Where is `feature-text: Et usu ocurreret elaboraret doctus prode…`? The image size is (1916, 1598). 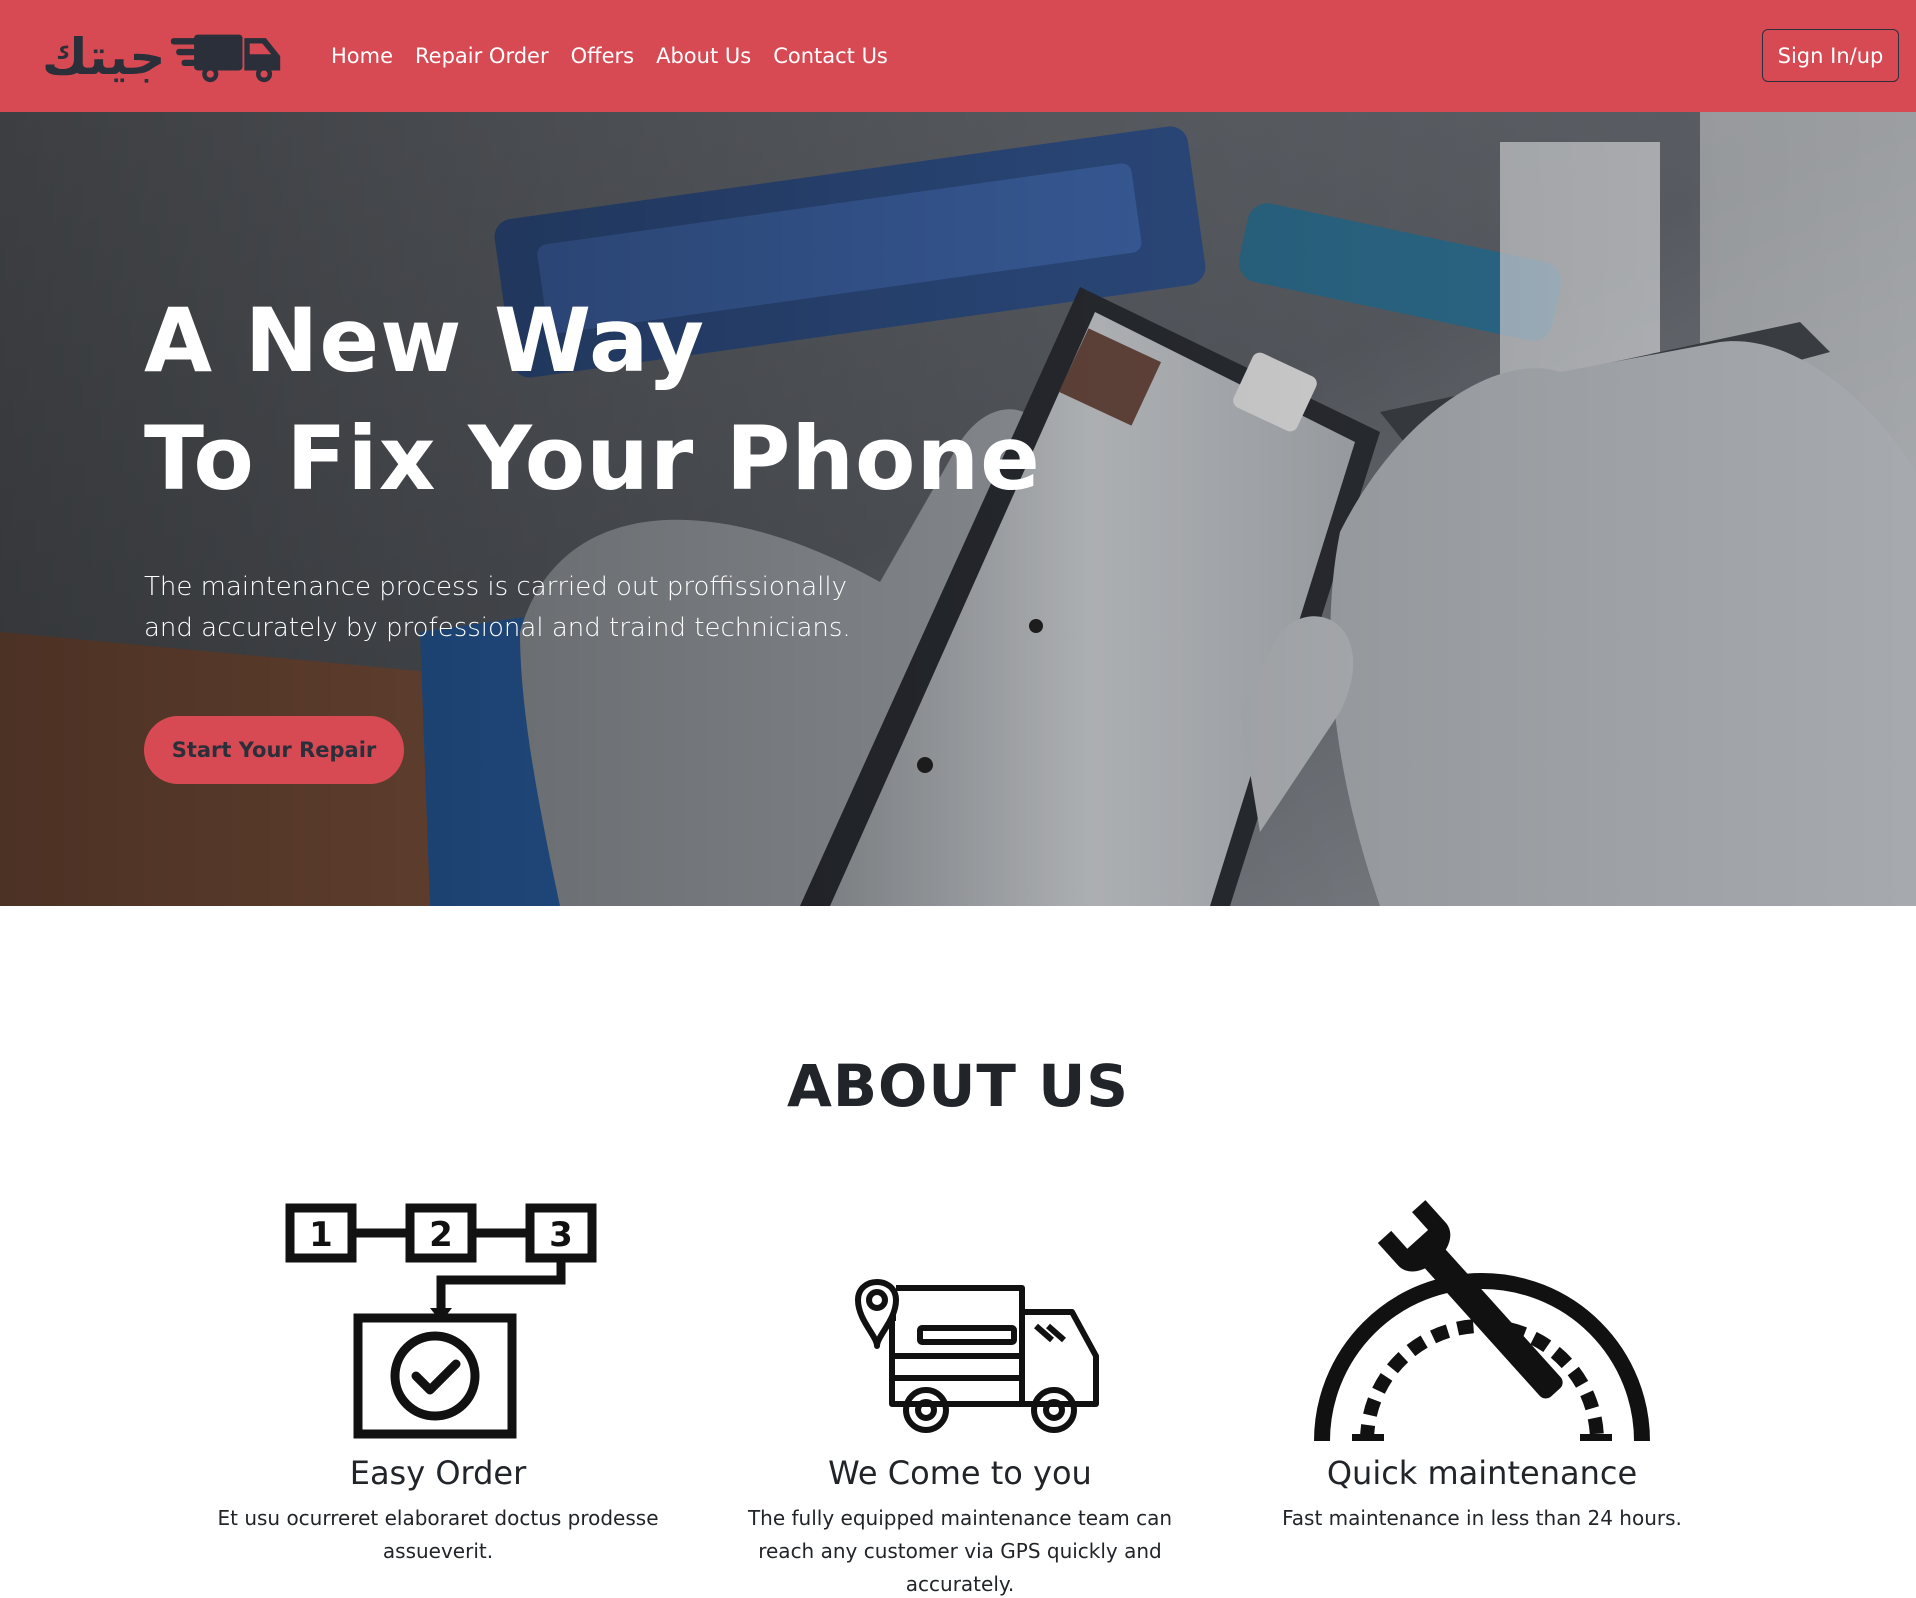 feature-text: Et usu ocurreret elaboraret doctus prode… is located at coordinates (438, 1534).